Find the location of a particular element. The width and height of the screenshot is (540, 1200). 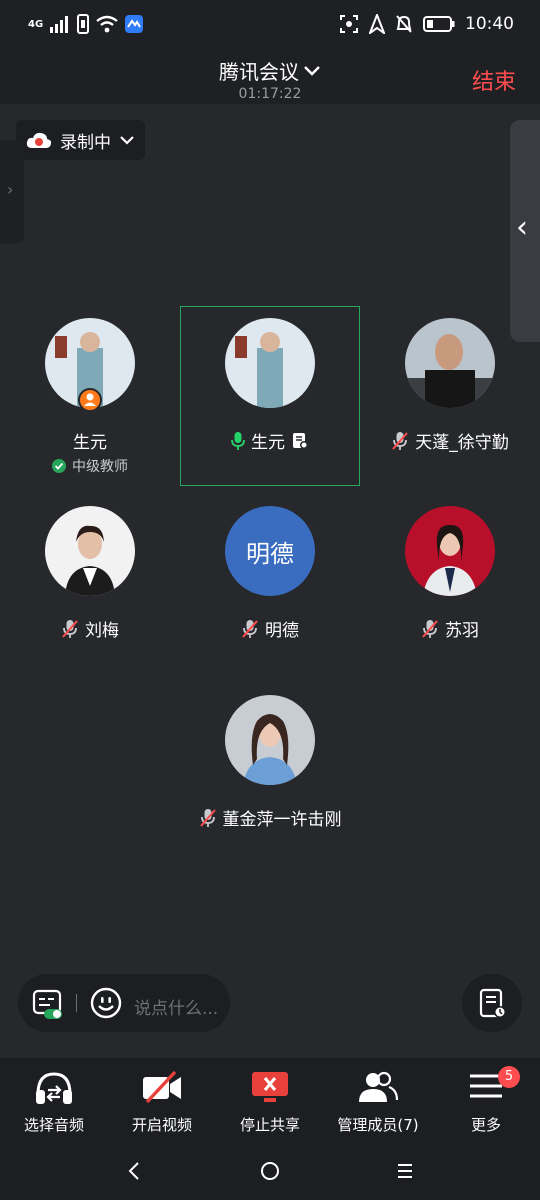

participant-name-row: 苏羽 is located at coordinates (450, 628).